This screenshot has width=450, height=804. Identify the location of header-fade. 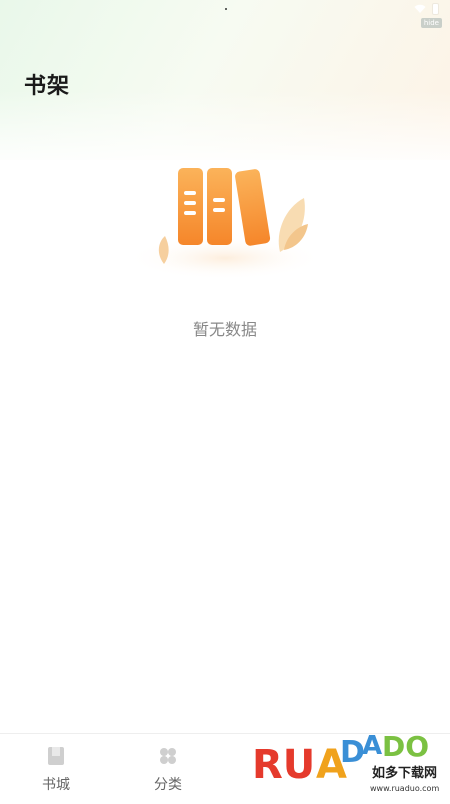
(225, 130).